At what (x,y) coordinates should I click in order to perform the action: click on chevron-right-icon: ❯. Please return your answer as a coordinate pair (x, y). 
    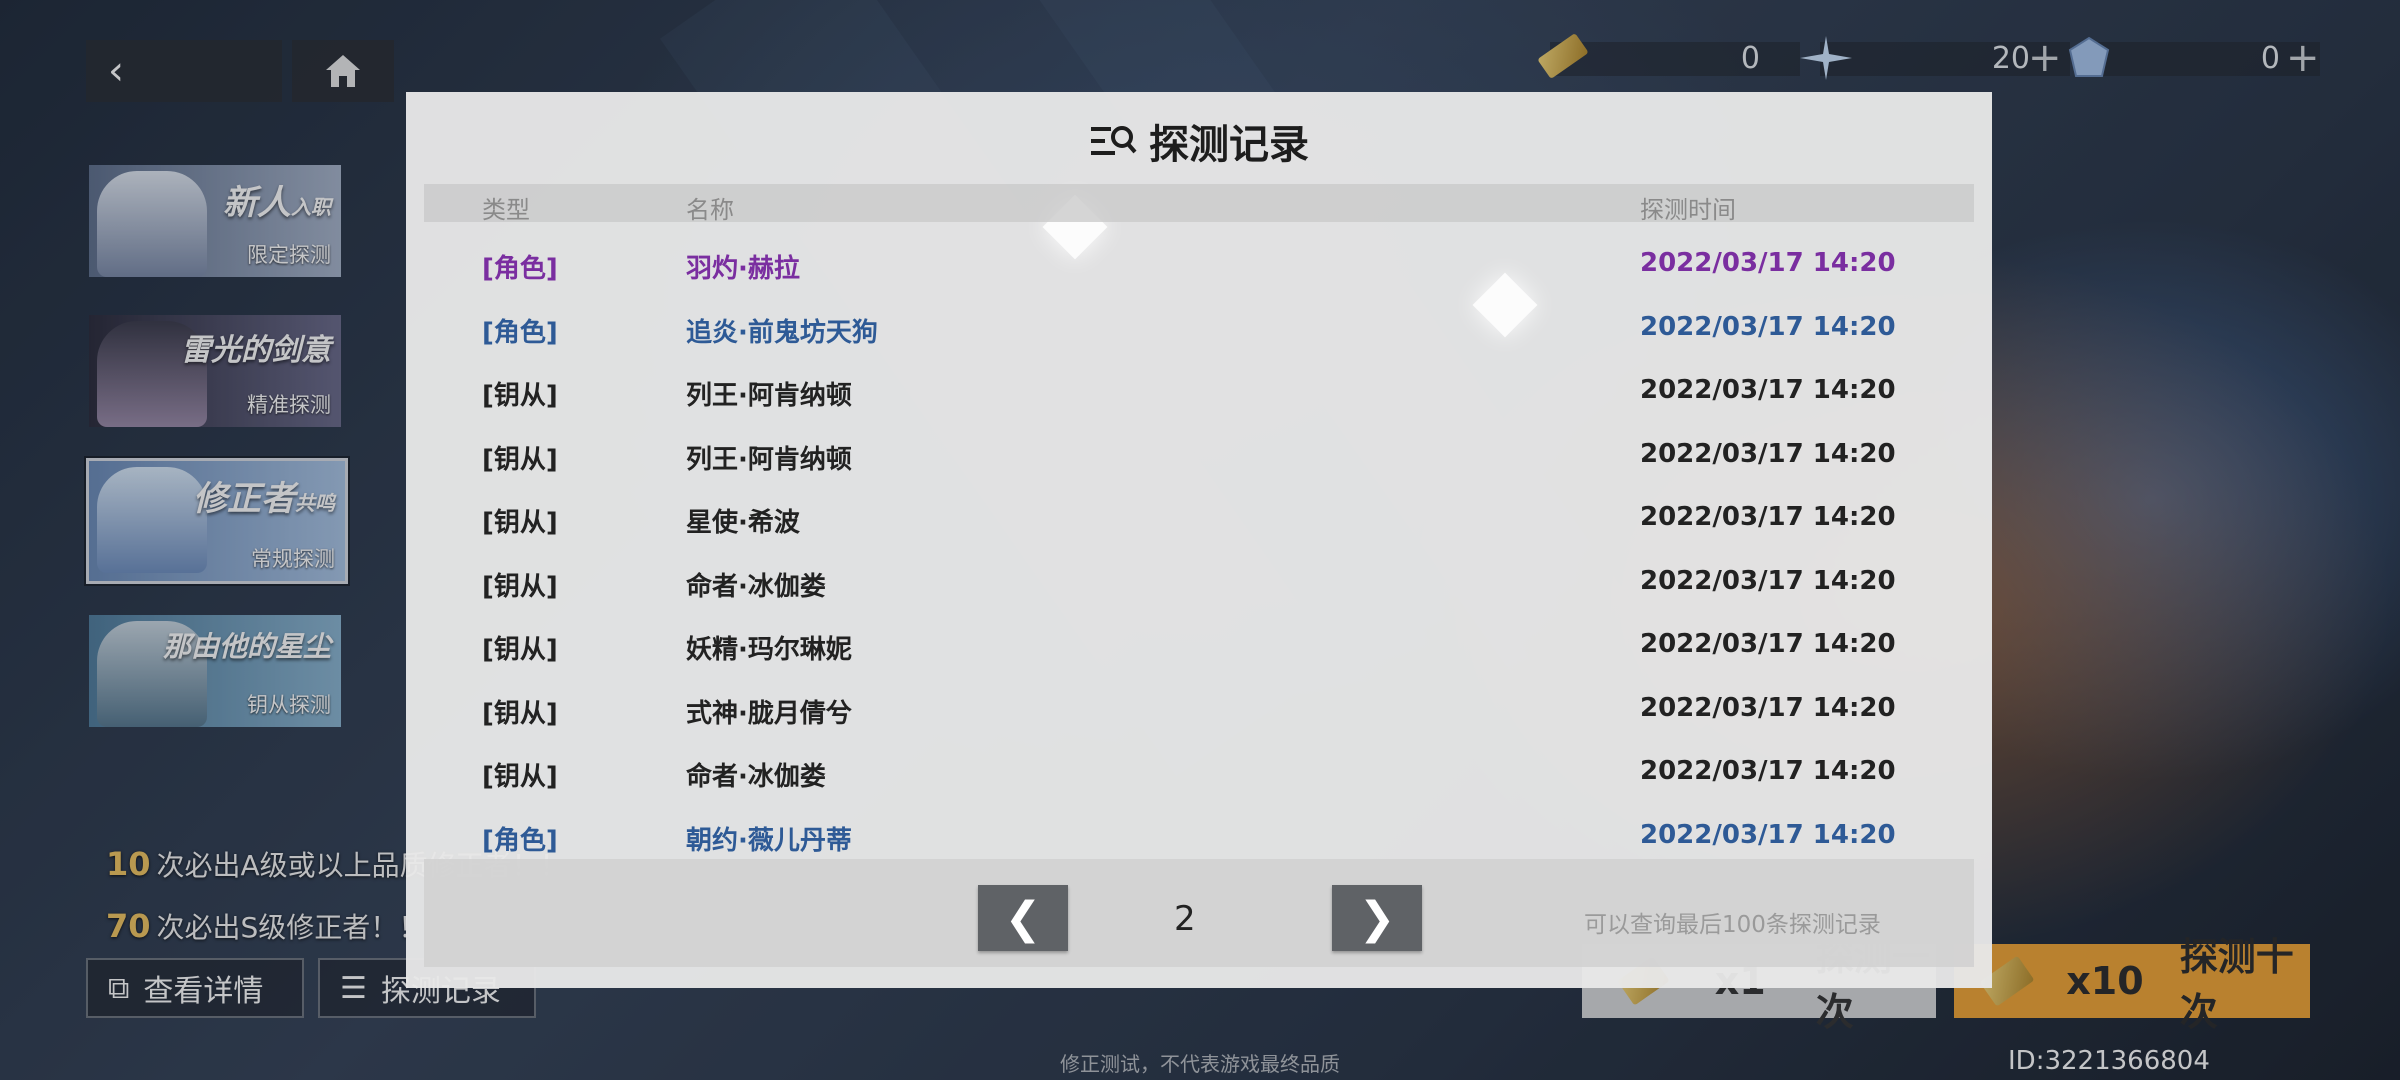
    Looking at the image, I should click on (1377, 918).